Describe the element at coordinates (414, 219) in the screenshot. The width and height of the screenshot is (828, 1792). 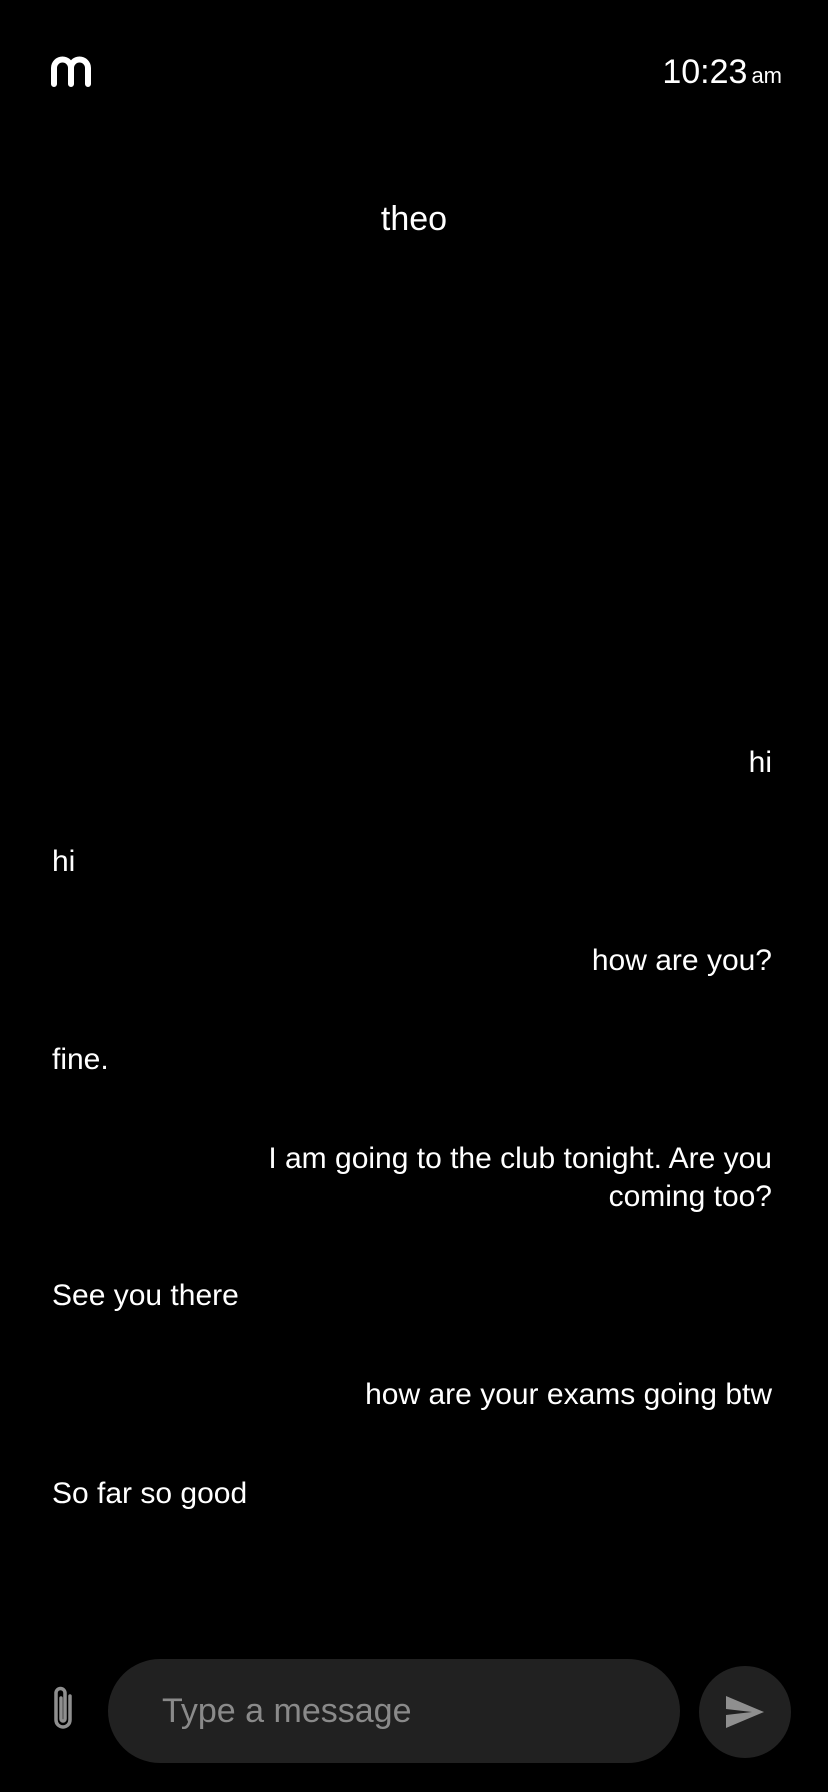
I see `contact-name: theo` at that location.